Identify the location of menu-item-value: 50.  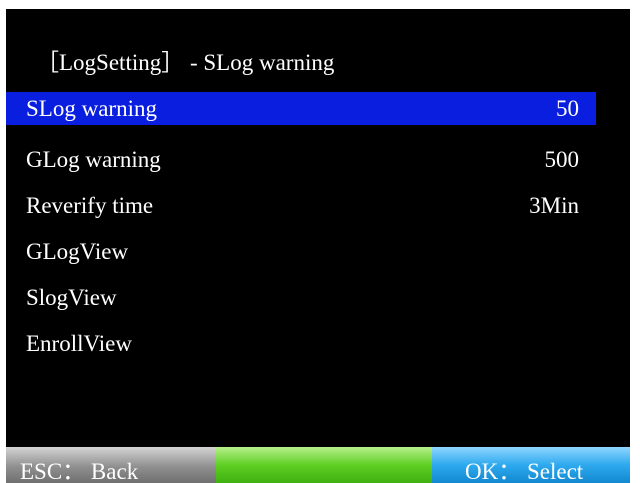
(567, 108).